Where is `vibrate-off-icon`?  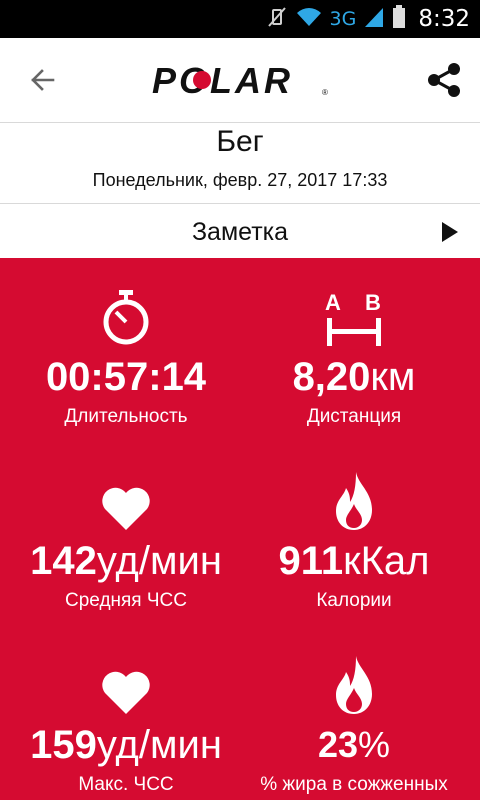
vibrate-off-icon is located at coordinates (277, 19).